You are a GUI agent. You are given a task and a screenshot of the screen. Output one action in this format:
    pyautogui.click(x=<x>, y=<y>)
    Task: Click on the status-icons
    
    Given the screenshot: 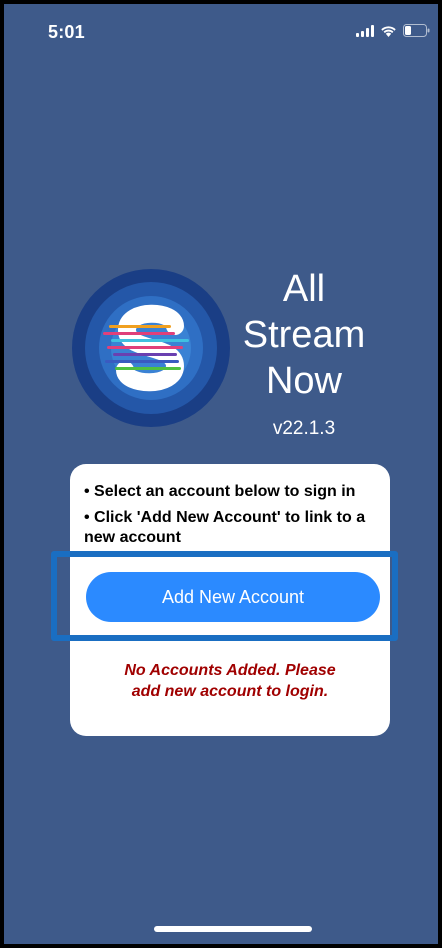 What is the action you would take?
    pyautogui.click(x=393, y=30)
    